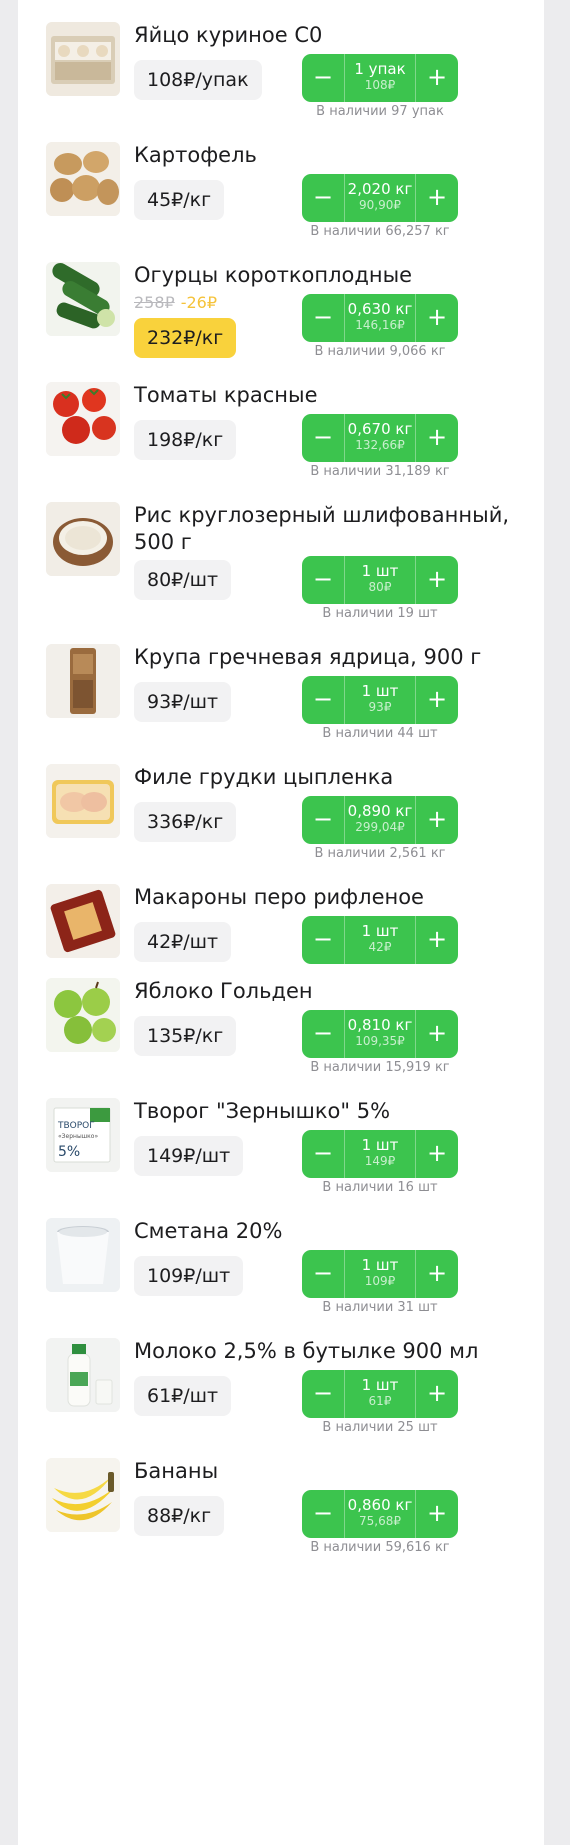 This screenshot has width=570, height=1845. Describe the element at coordinates (83, 1015) in the screenshot. I see `apple-icon` at that location.